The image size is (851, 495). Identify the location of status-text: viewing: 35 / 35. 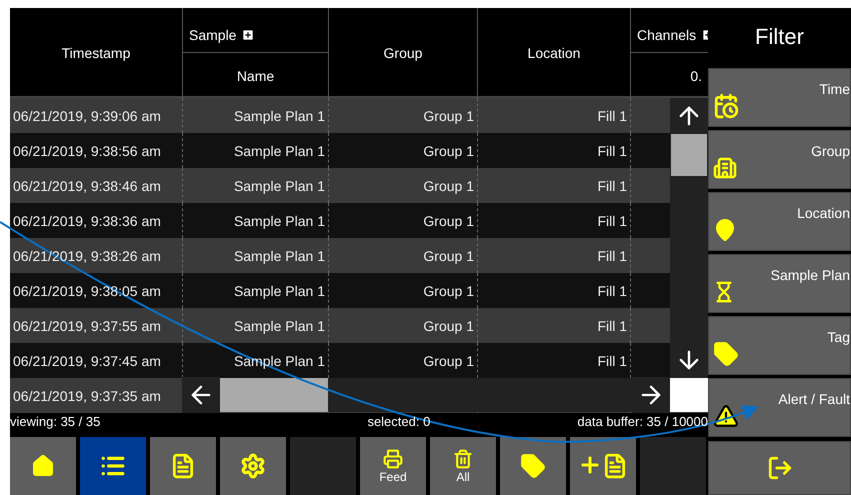
(55, 421).